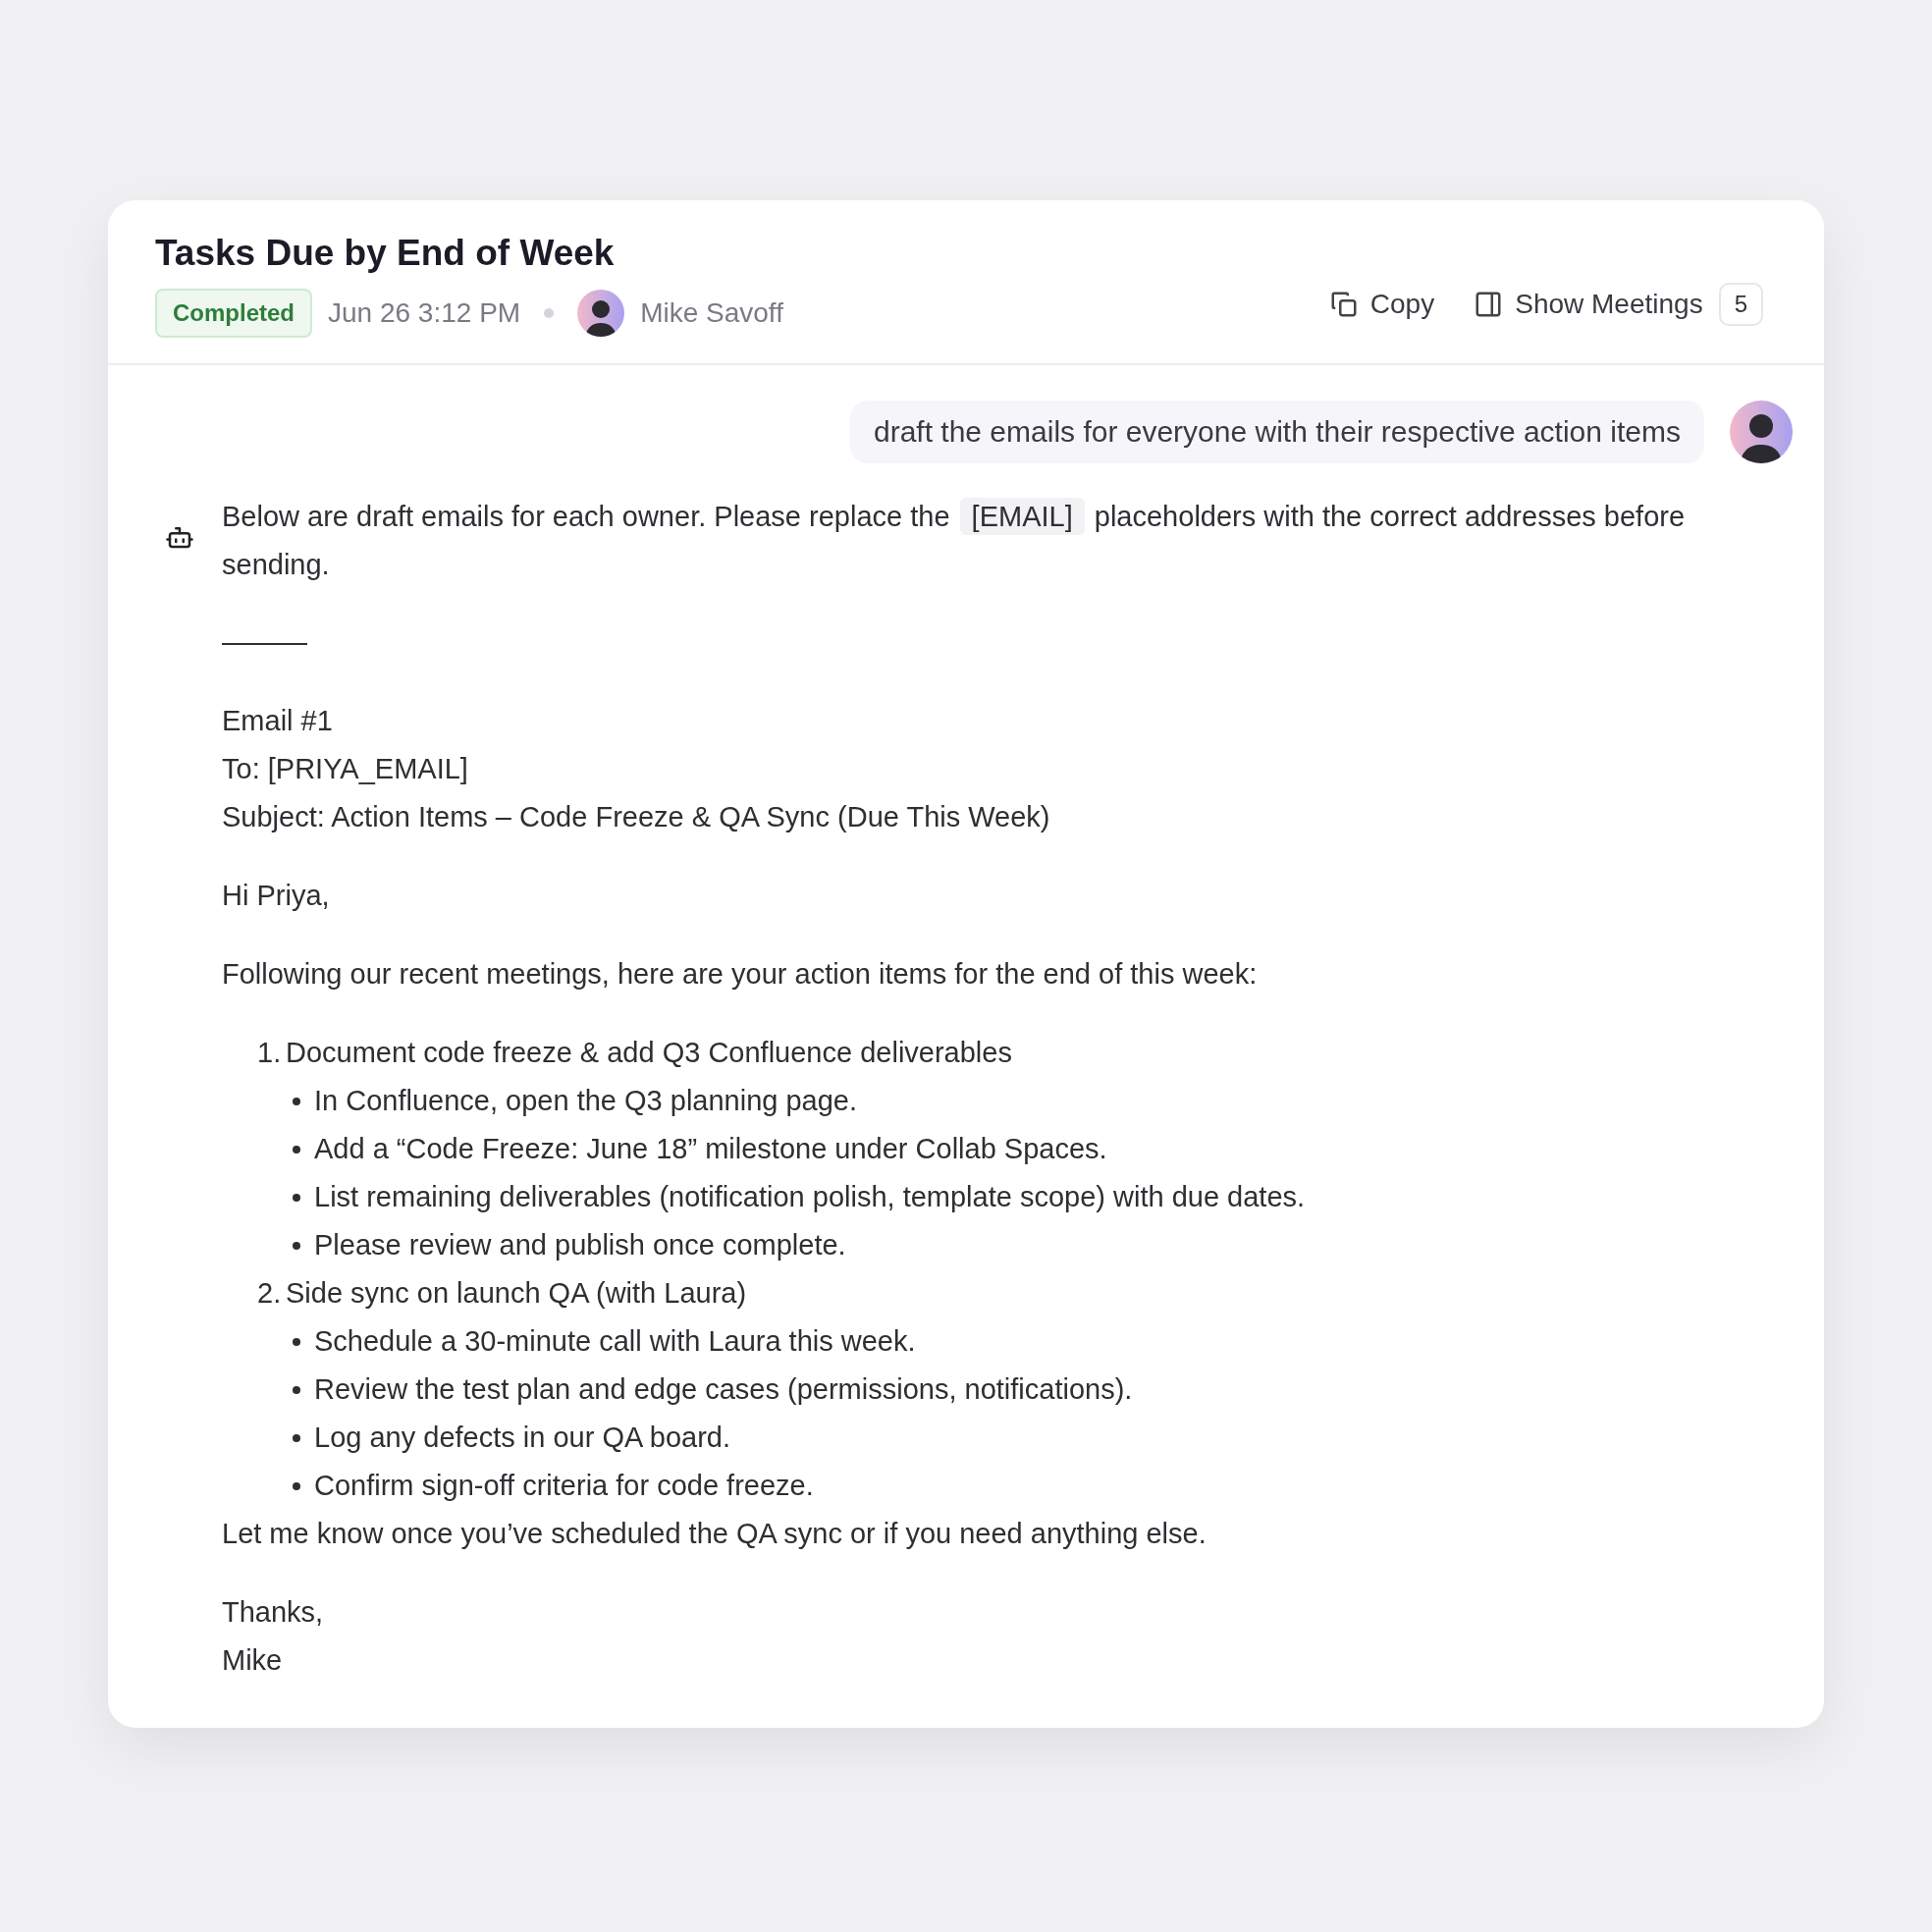 Image resolution: width=1932 pixels, height=1932 pixels. I want to click on author-name: Mike Savoff, so click(711, 313).